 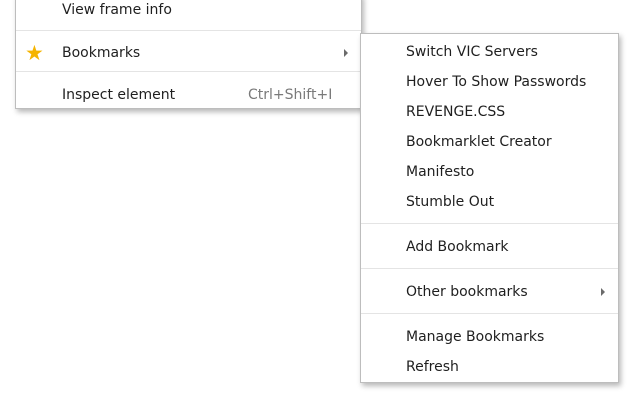 I want to click on bookmark-item: REVENGE.CSS, so click(x=489, y=112).